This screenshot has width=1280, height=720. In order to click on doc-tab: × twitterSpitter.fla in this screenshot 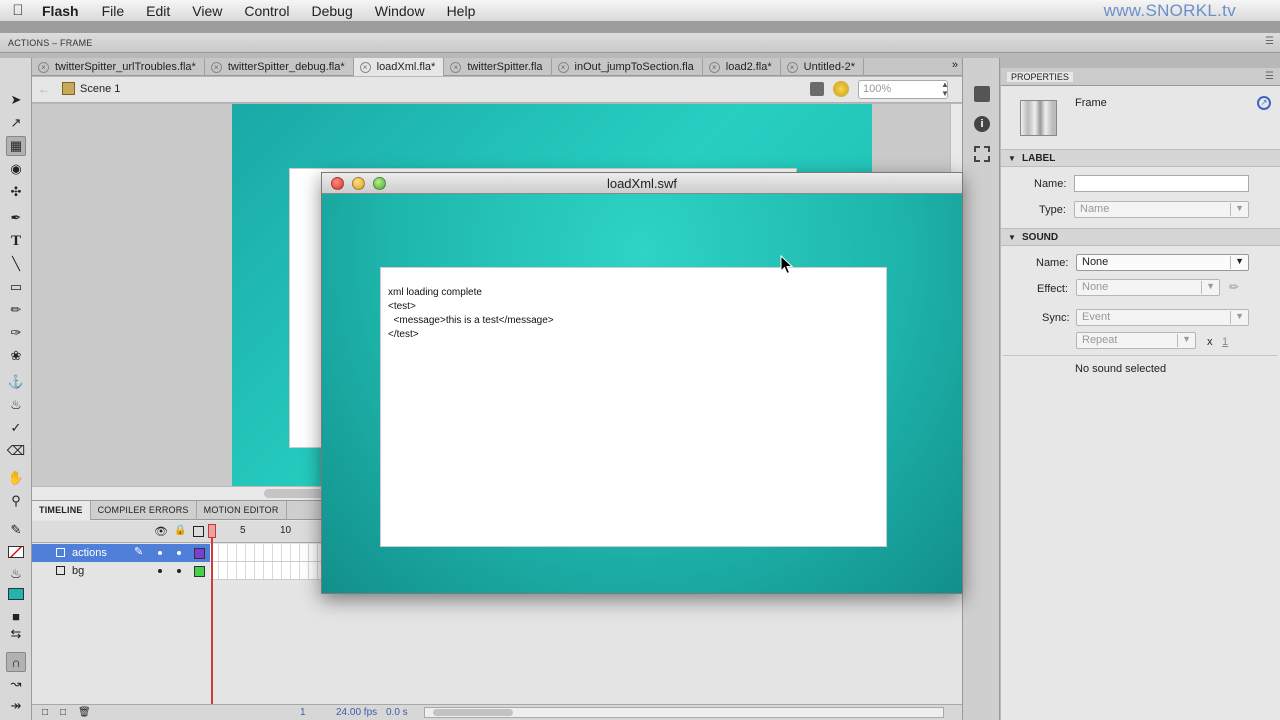, I will do `click(498, 67)`.